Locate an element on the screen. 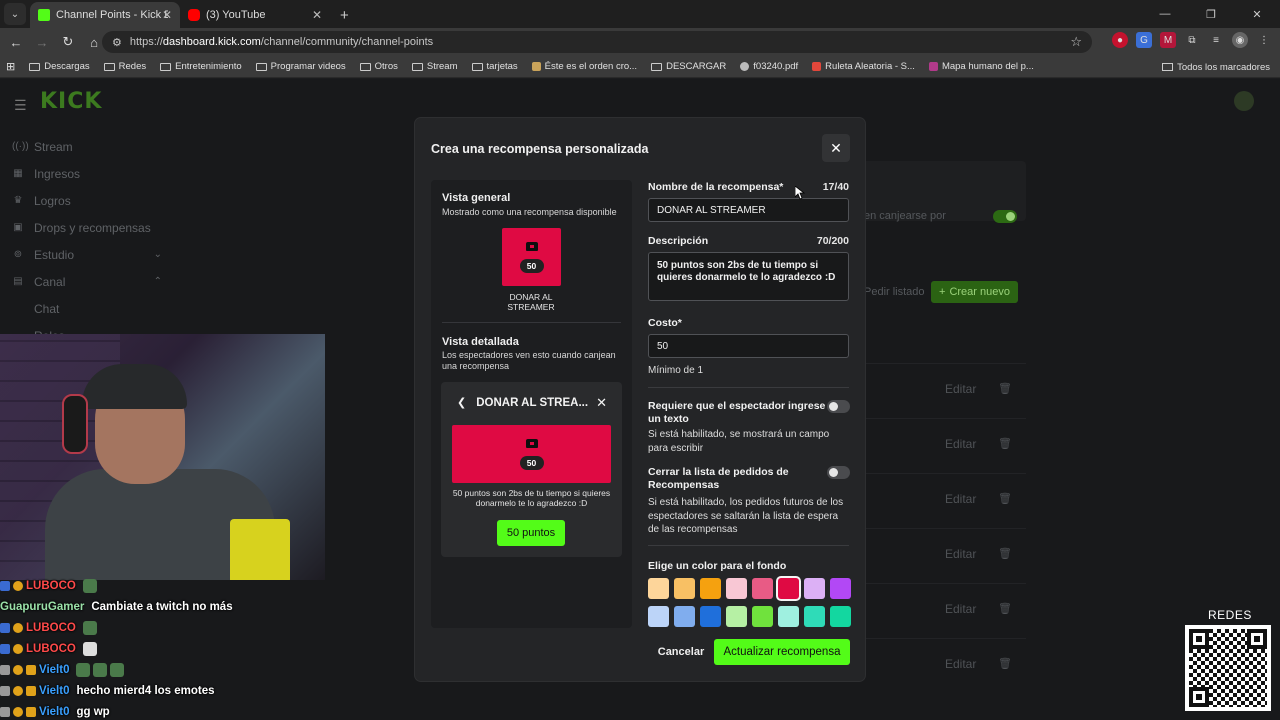 The height and width of the screenshot is (720, 1280). site-info-icon: ⚙ is located at coordinates (117, 42).